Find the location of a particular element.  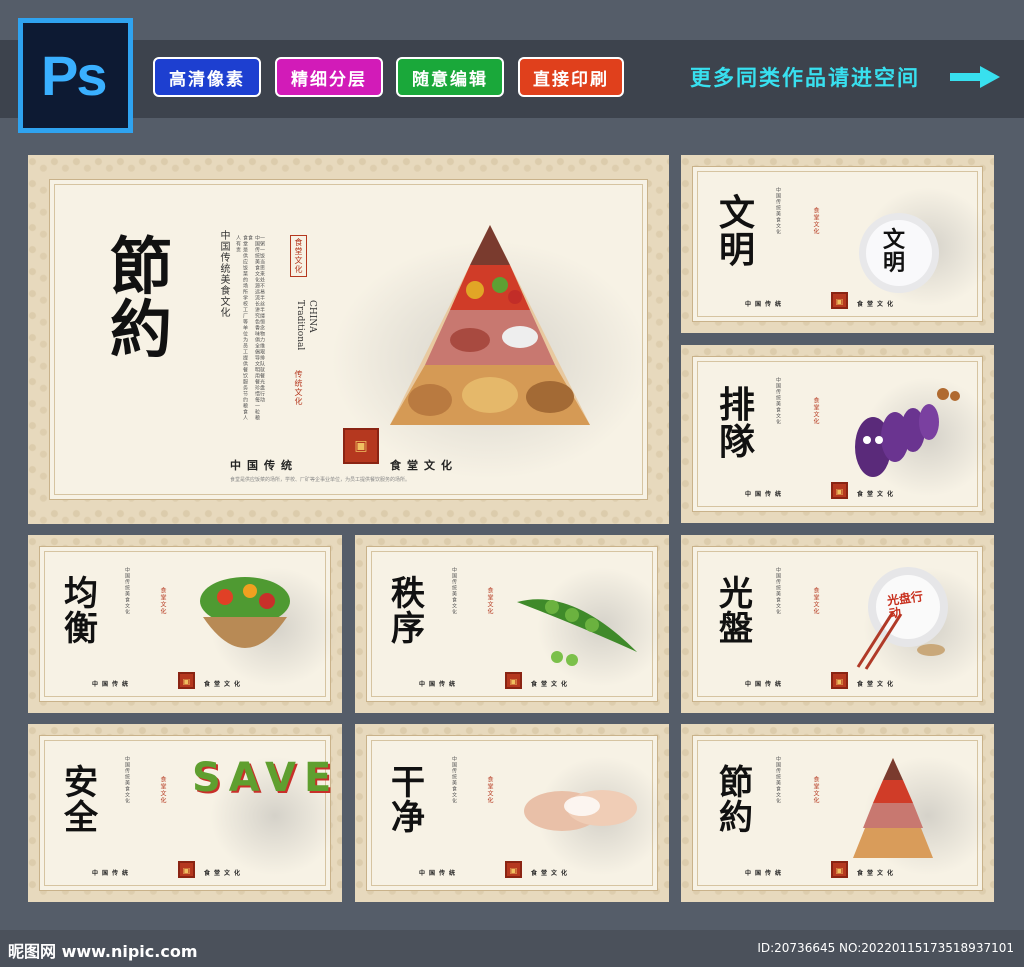

panel-title: 安全 is located at coordinates (81, 800).